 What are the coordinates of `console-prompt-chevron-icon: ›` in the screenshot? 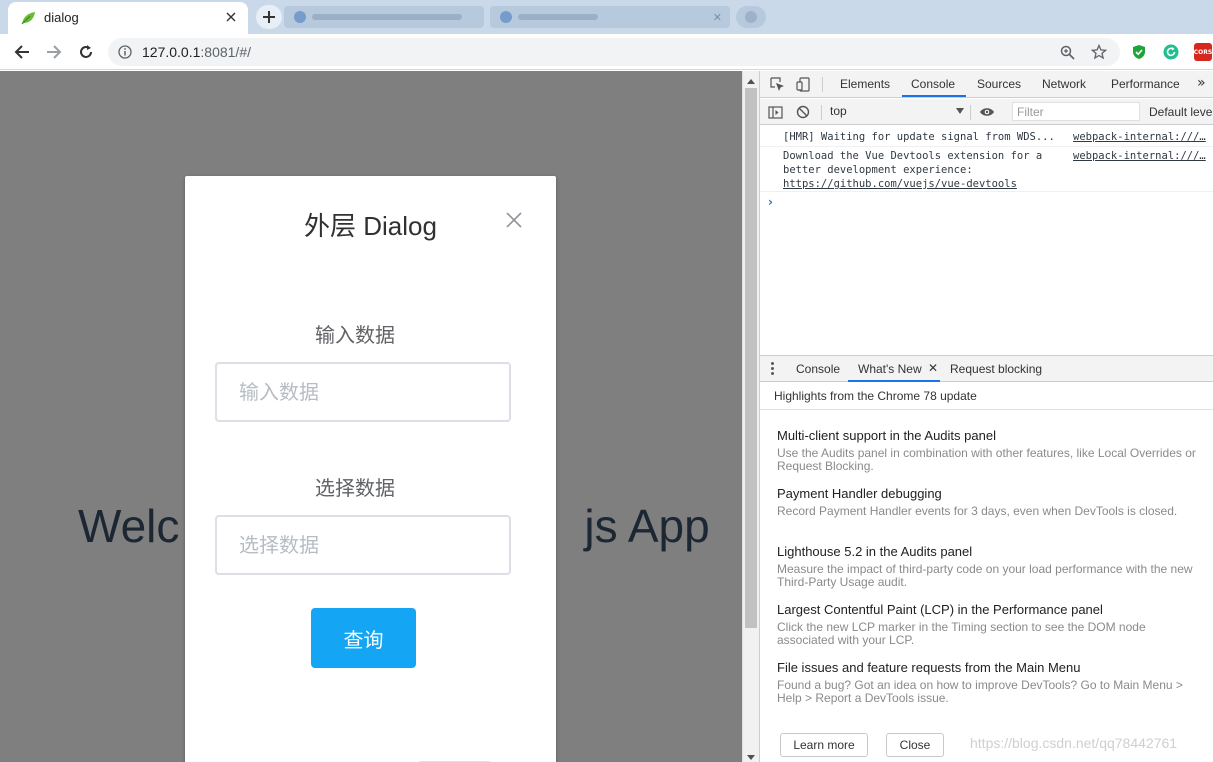 It's located at (770, 202).